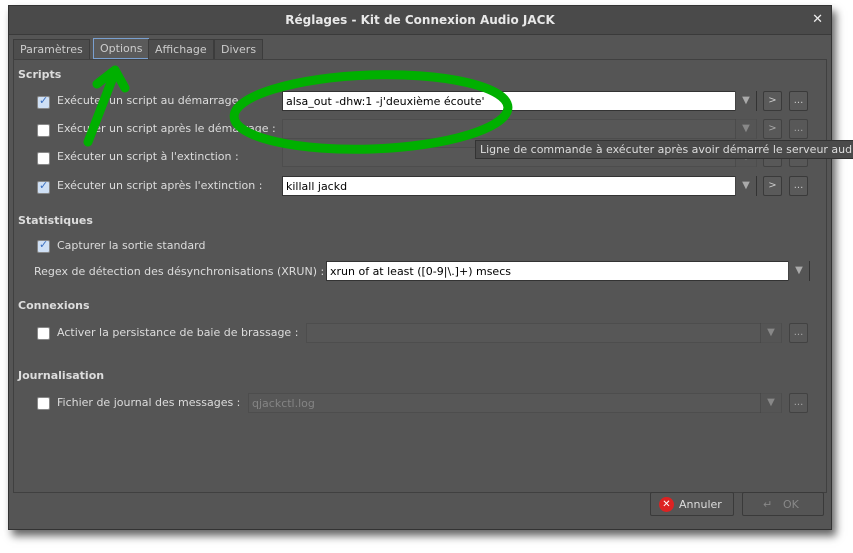 This screenshot has height=553, width=853. I want to click on connexions-heading: Connexions, so click(54, 305).